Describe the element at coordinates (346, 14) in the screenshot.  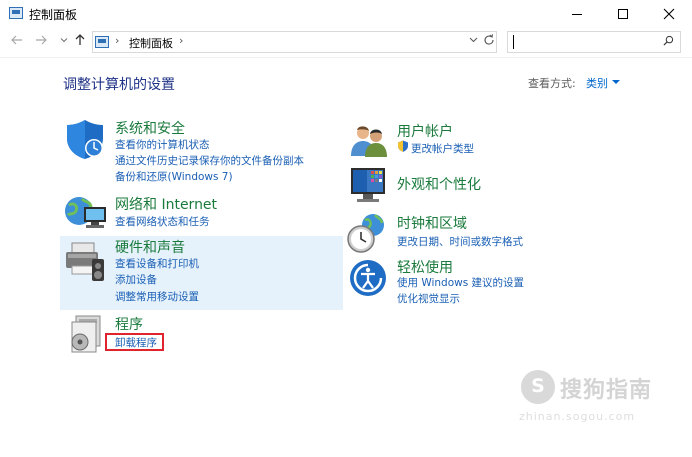
I see `title-bar: 控制面板` at that location.